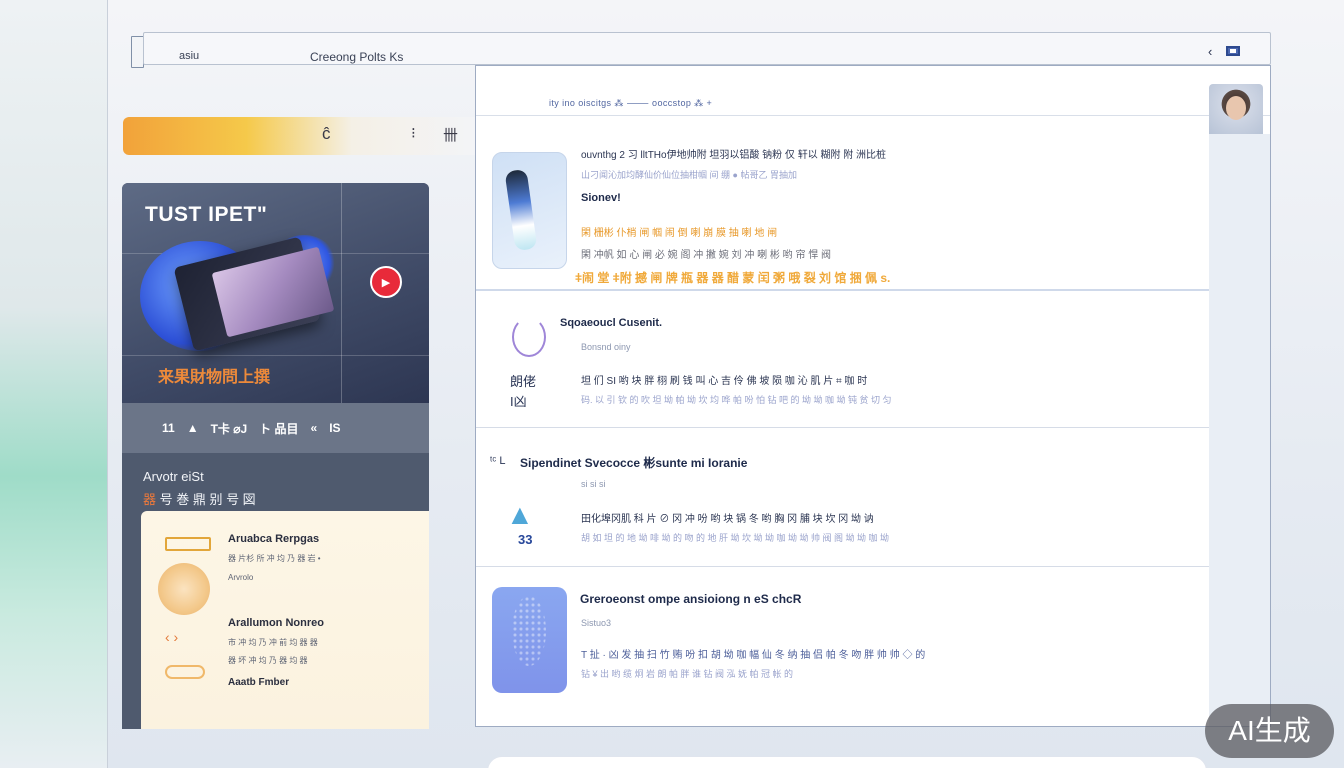 Image resolution: width=1344 pixels, height=768 pixels. Describe the element at coordinates (357, 57) in the screenshot. I see `window-title: Creeong Polts Ks` at that location.